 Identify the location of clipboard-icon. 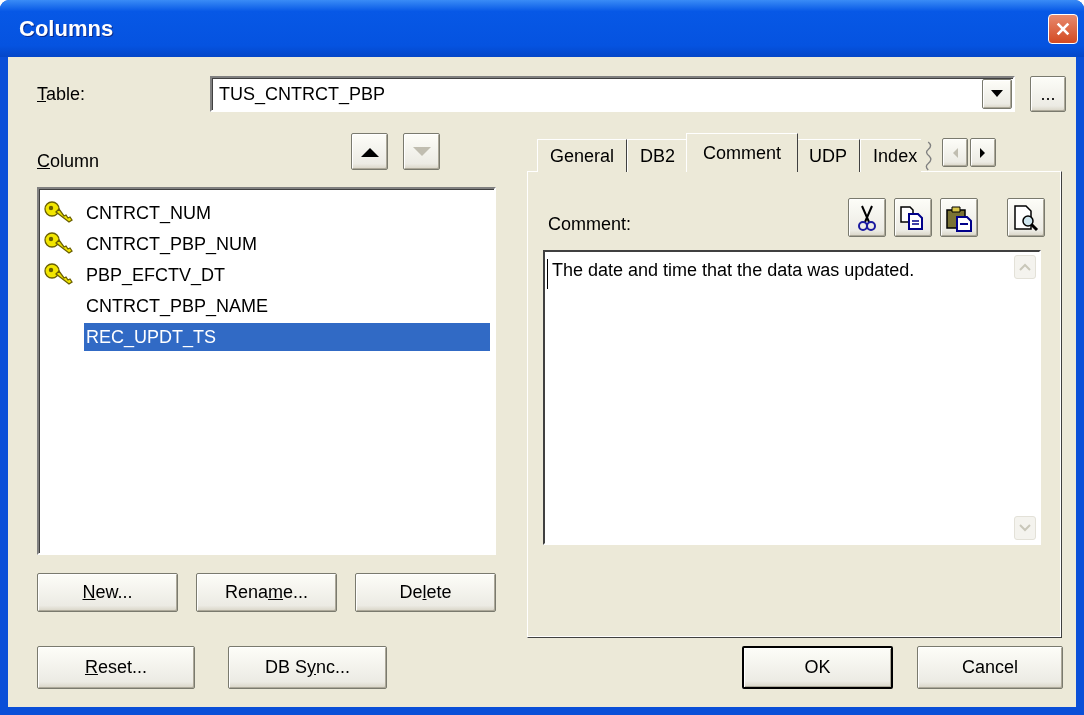
(959, 217).